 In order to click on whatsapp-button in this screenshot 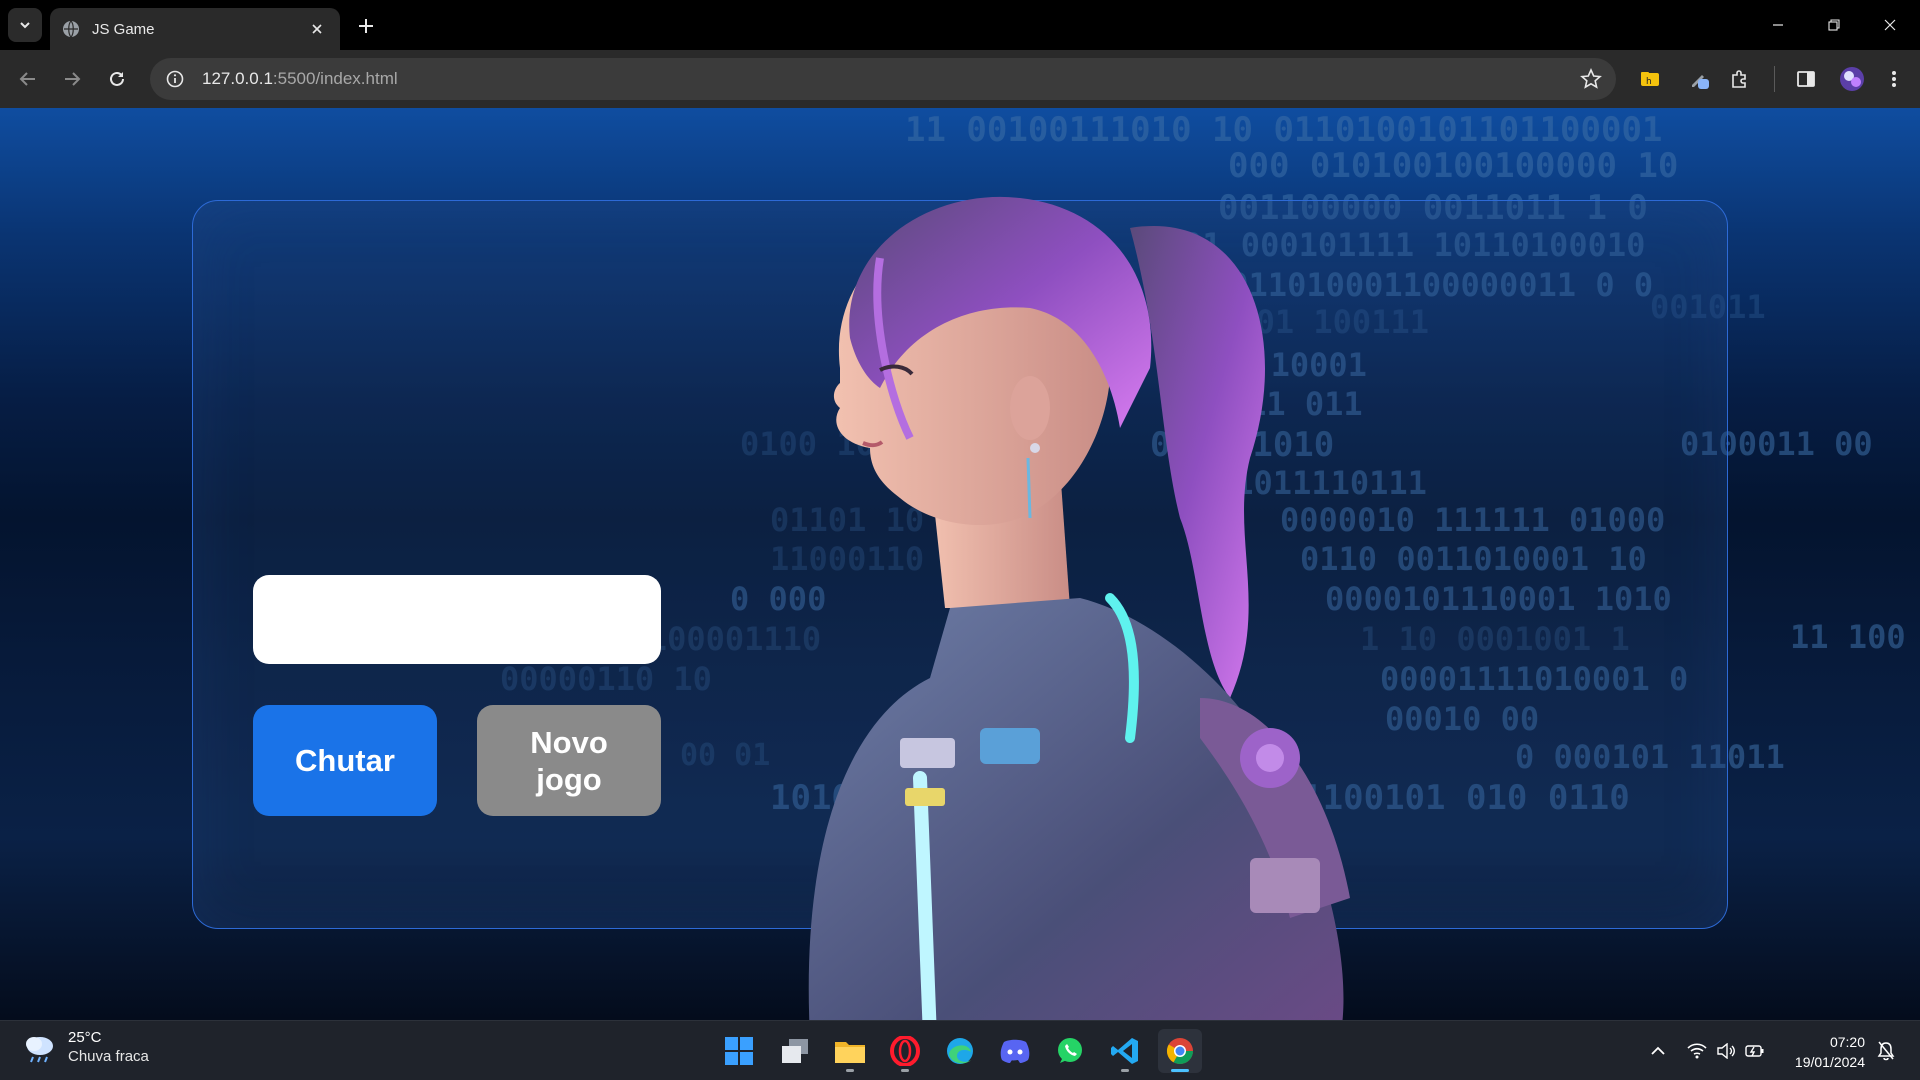, I will do `click(1070, 1051)`.